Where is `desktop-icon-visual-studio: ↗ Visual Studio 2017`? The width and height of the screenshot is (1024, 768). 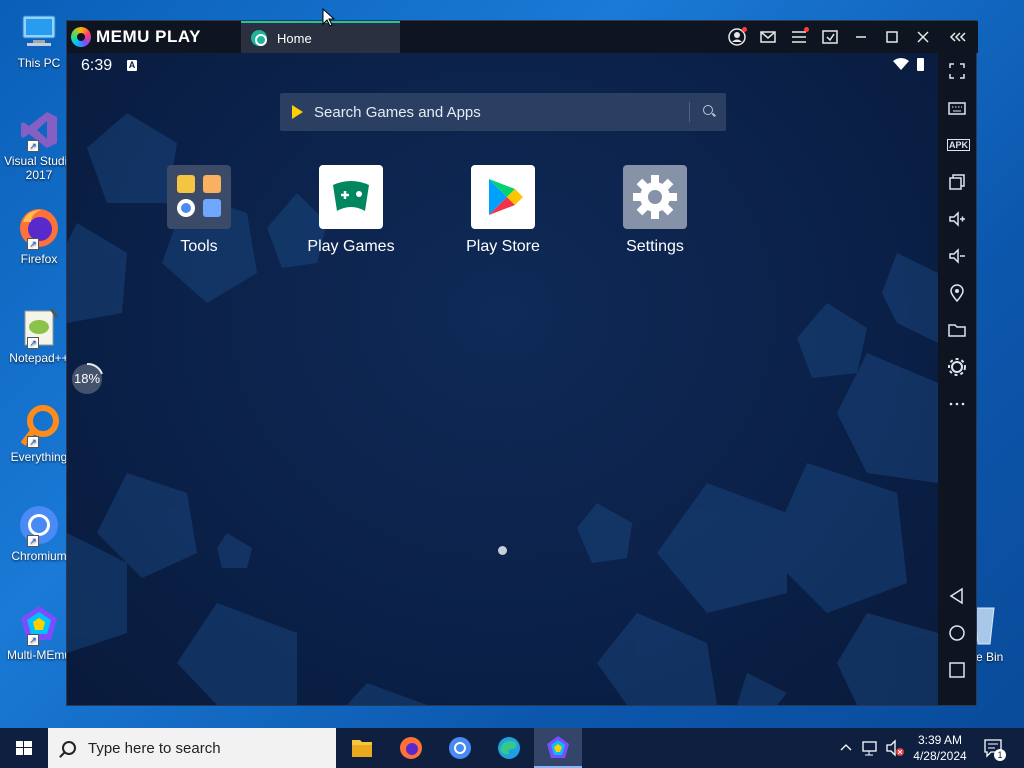 desktop-icon-visual-studio: ↗ Visual Studio 2017 is located at coordinates (39, 145).